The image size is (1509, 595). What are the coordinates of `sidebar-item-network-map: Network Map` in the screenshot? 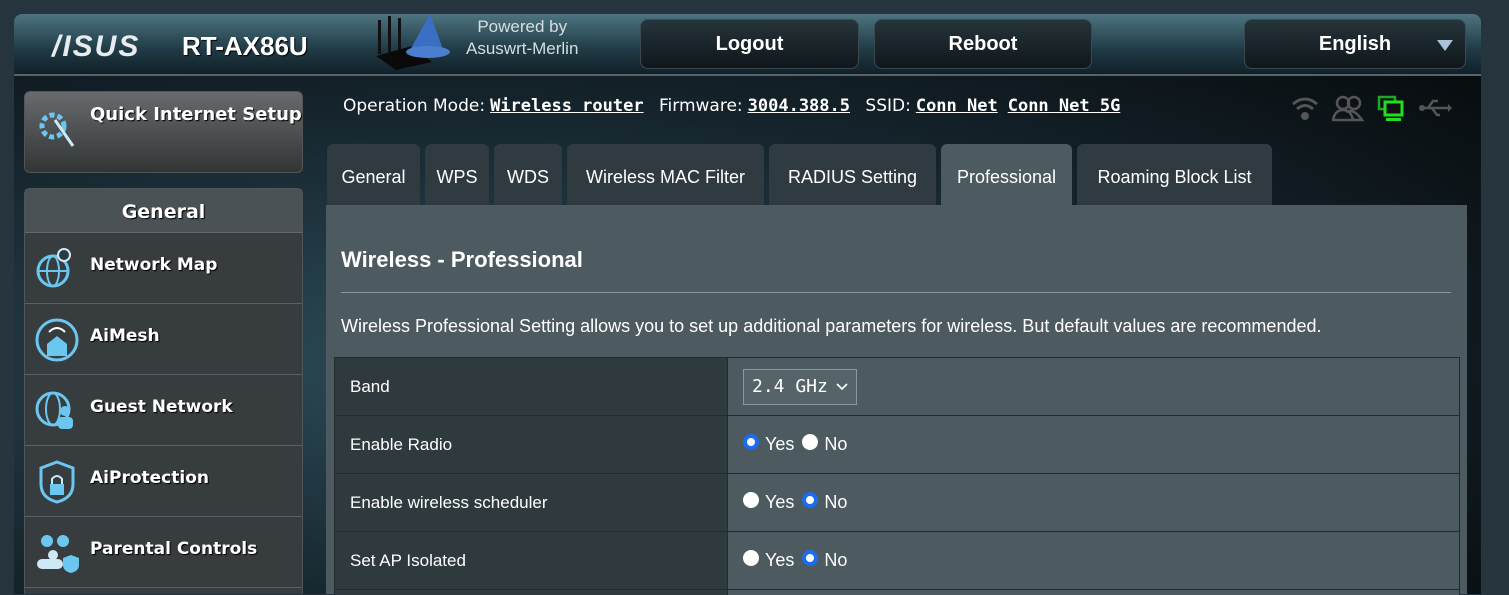 It's located at (163, 268).